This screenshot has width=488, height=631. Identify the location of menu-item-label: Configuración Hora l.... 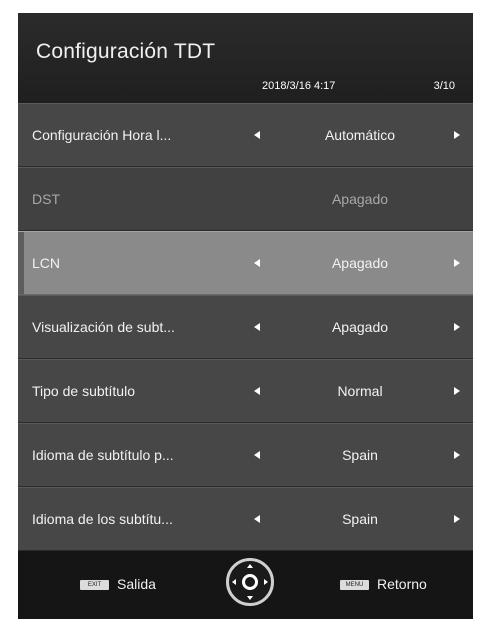
(102, 135).